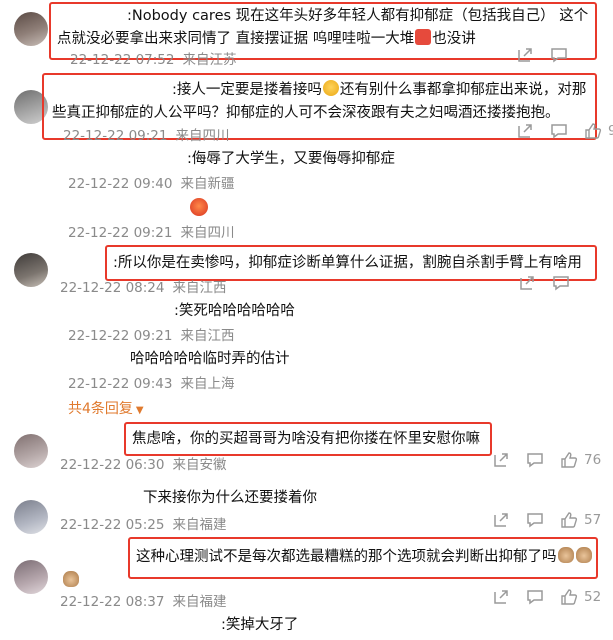 The image size is (613, 640). I want to click on comment-actions: 95, so click(556, 131).